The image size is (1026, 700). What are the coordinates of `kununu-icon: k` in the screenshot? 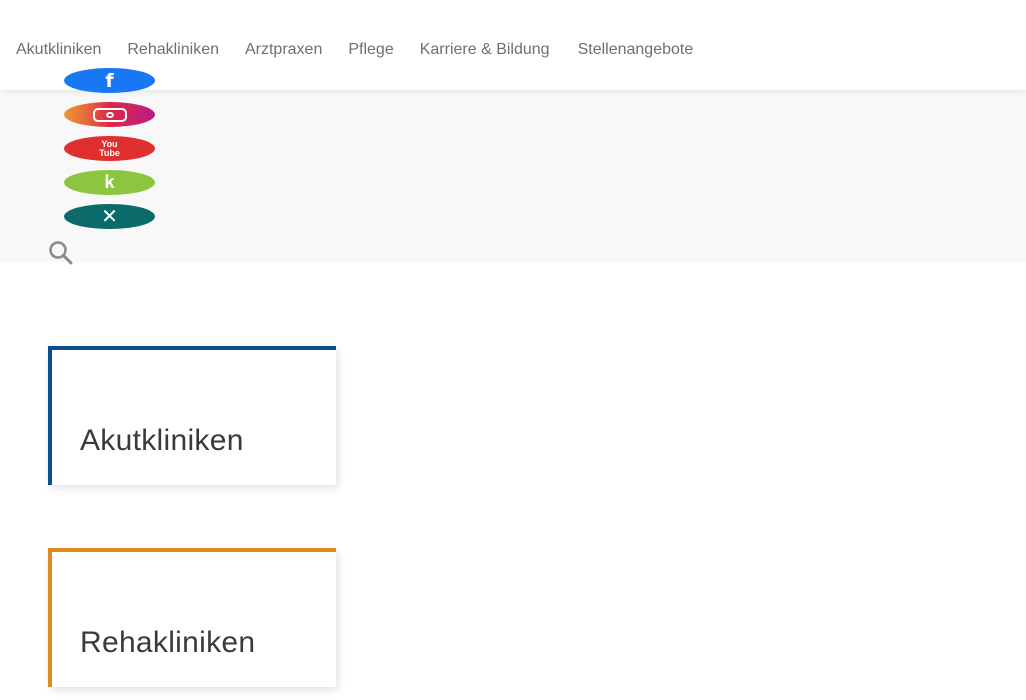 It's located at (109, 182).